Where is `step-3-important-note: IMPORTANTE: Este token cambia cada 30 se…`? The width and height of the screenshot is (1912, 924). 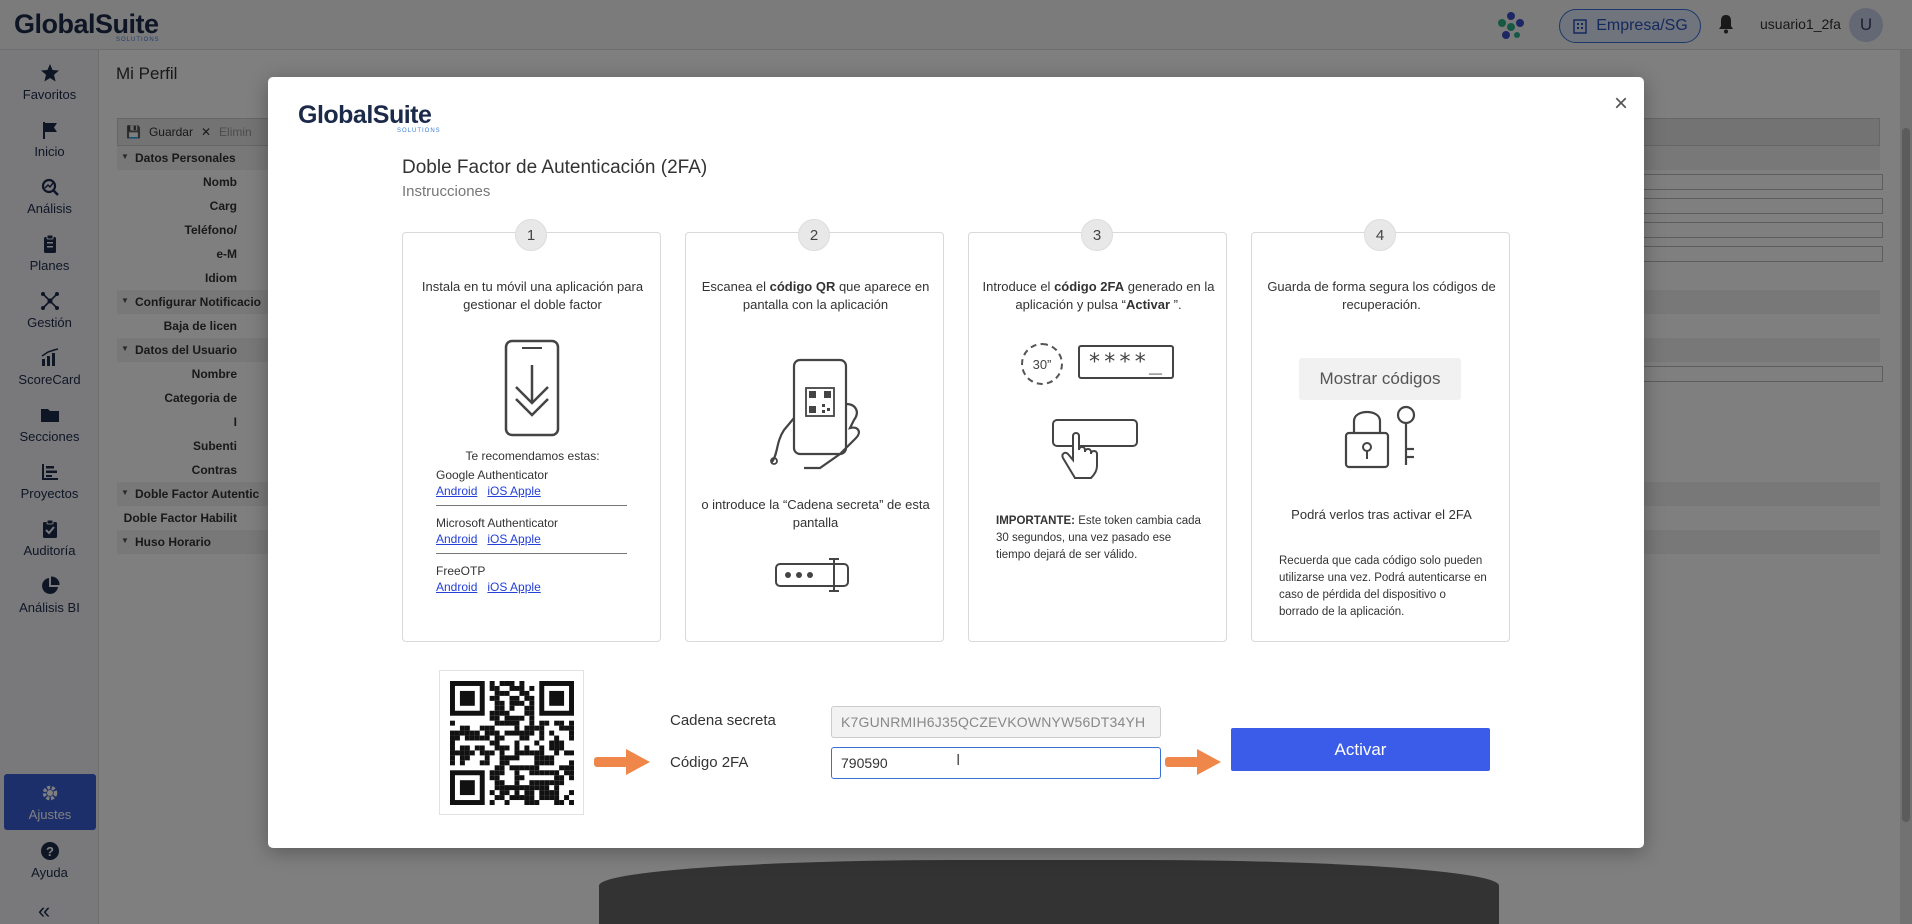
step-3-important-note: IMPORTANTE: Este token cambia cada 30 se… is located at coordinates (1098, 538).